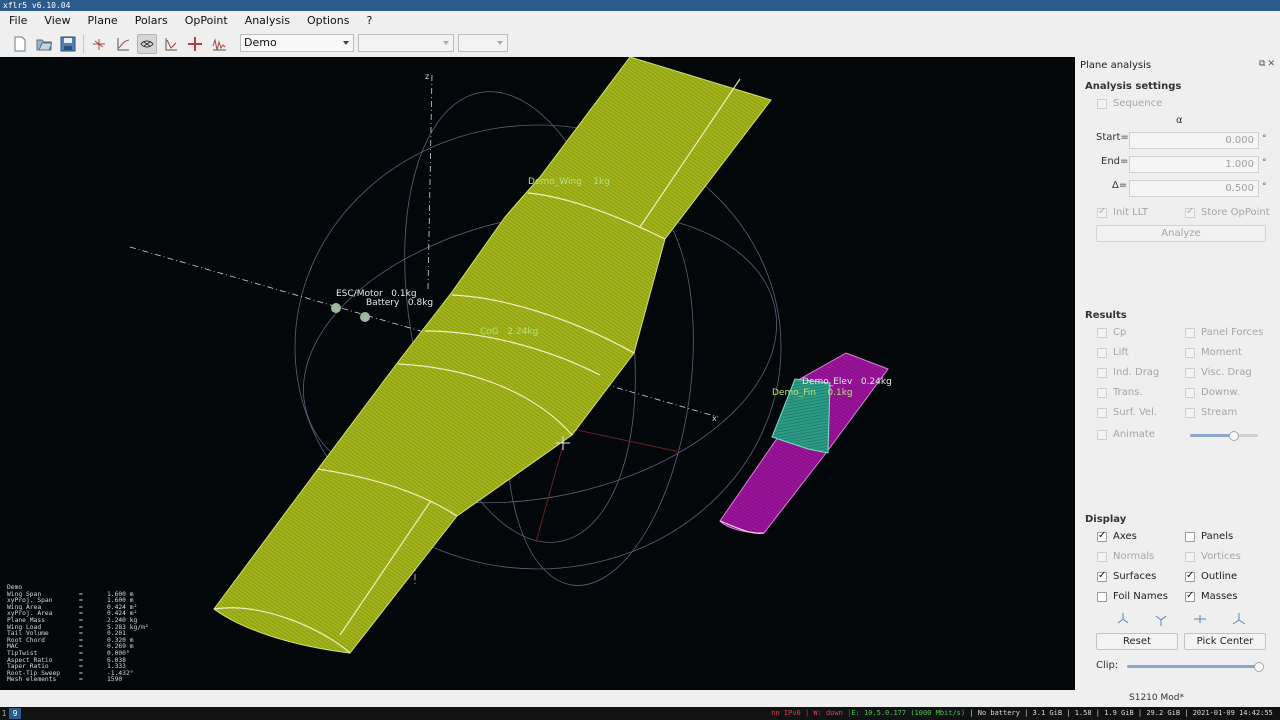 The width and height of the screenshot is (1280, 720). I want to click on oppoint-select, so click(483, 43).